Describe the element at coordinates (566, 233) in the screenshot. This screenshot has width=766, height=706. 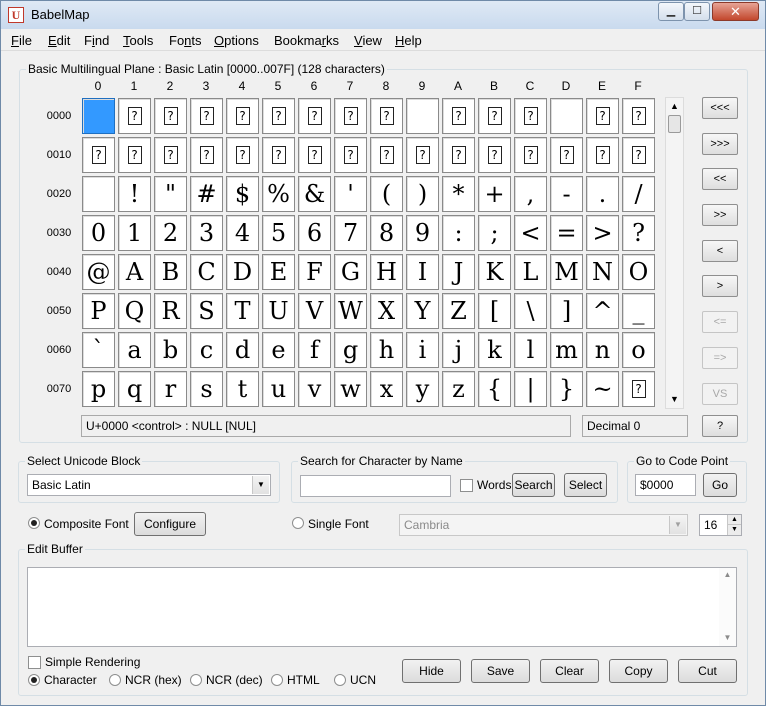
I see `char-cell: =` at that location.